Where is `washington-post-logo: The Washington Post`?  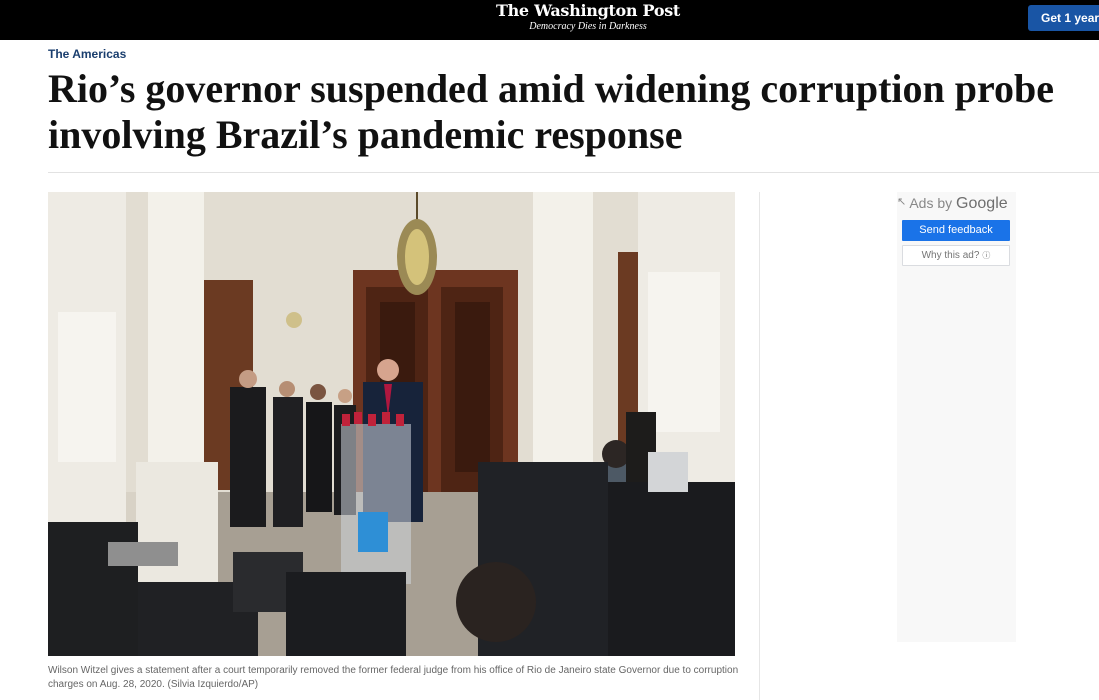
washington-post-logo: The Washington Post is located at coordinates (549, 11).